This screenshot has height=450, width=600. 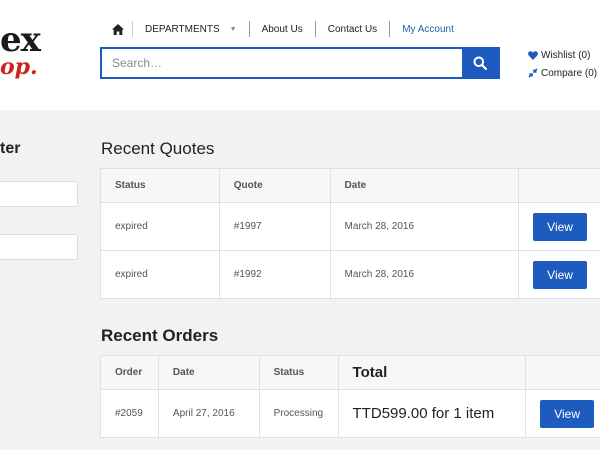 What do you see at coordinates (158, 148) in the screenshot?
I see `recent-quotes-title: Recent Quotes` at bounding box center [158, 148].